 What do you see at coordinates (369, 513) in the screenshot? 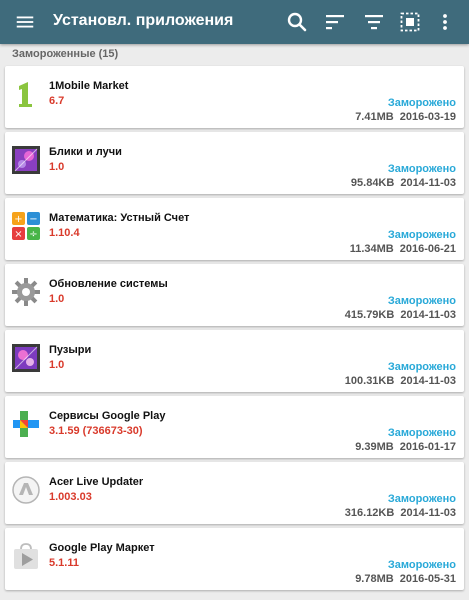
I see `app-size: 316.12KB` at bounding box center [369, 513].